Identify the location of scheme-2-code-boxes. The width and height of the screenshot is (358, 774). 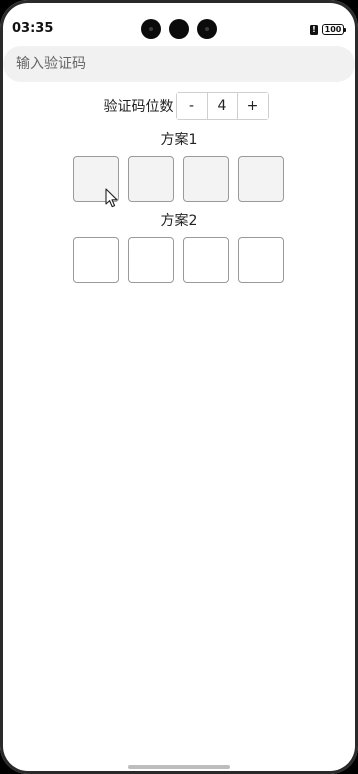
(178, 260).